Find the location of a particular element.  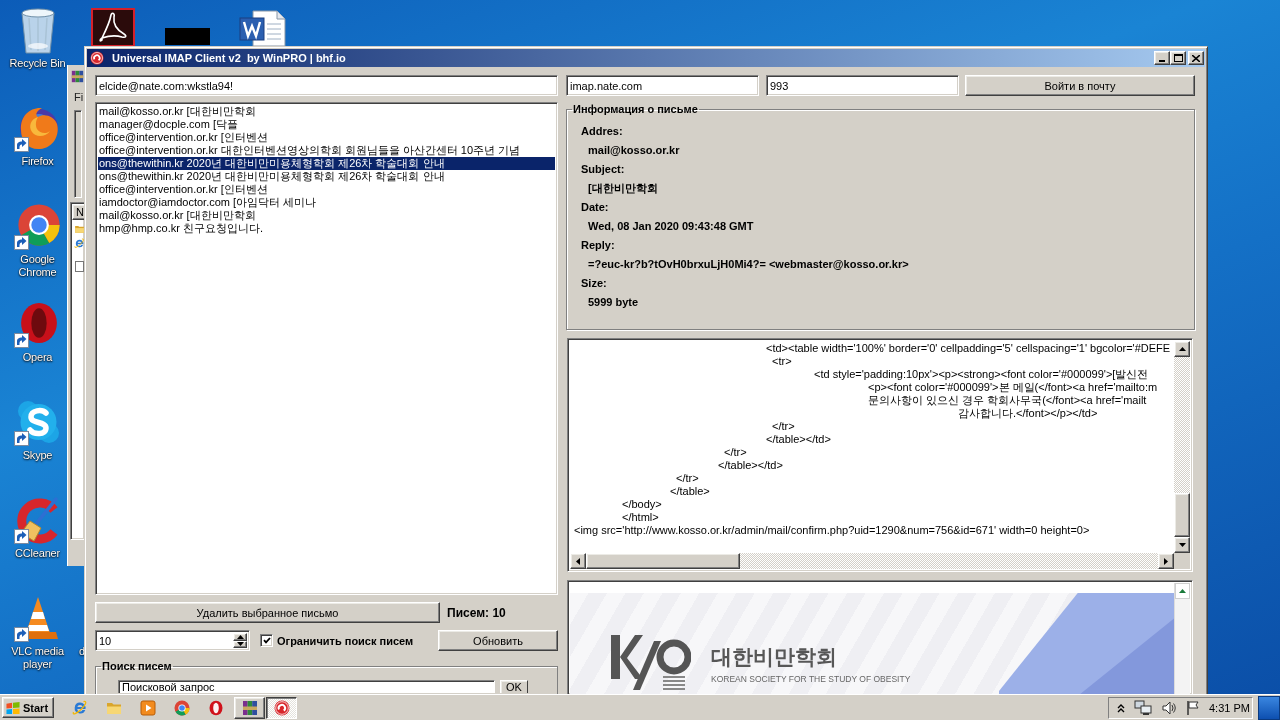

source-line: <td style='padding:10px'><p><strong><font color='#000099'>[발신전 is located at coordinates (981, 374).